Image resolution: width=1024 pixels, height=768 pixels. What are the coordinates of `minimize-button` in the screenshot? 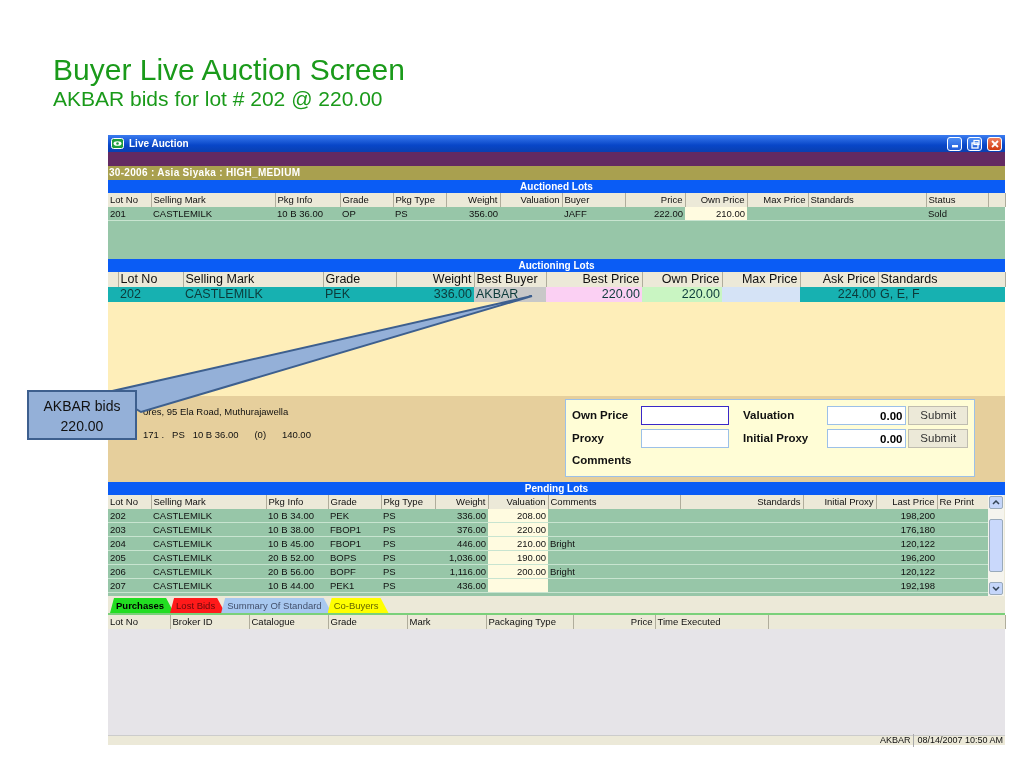 It's located at (954, 143).